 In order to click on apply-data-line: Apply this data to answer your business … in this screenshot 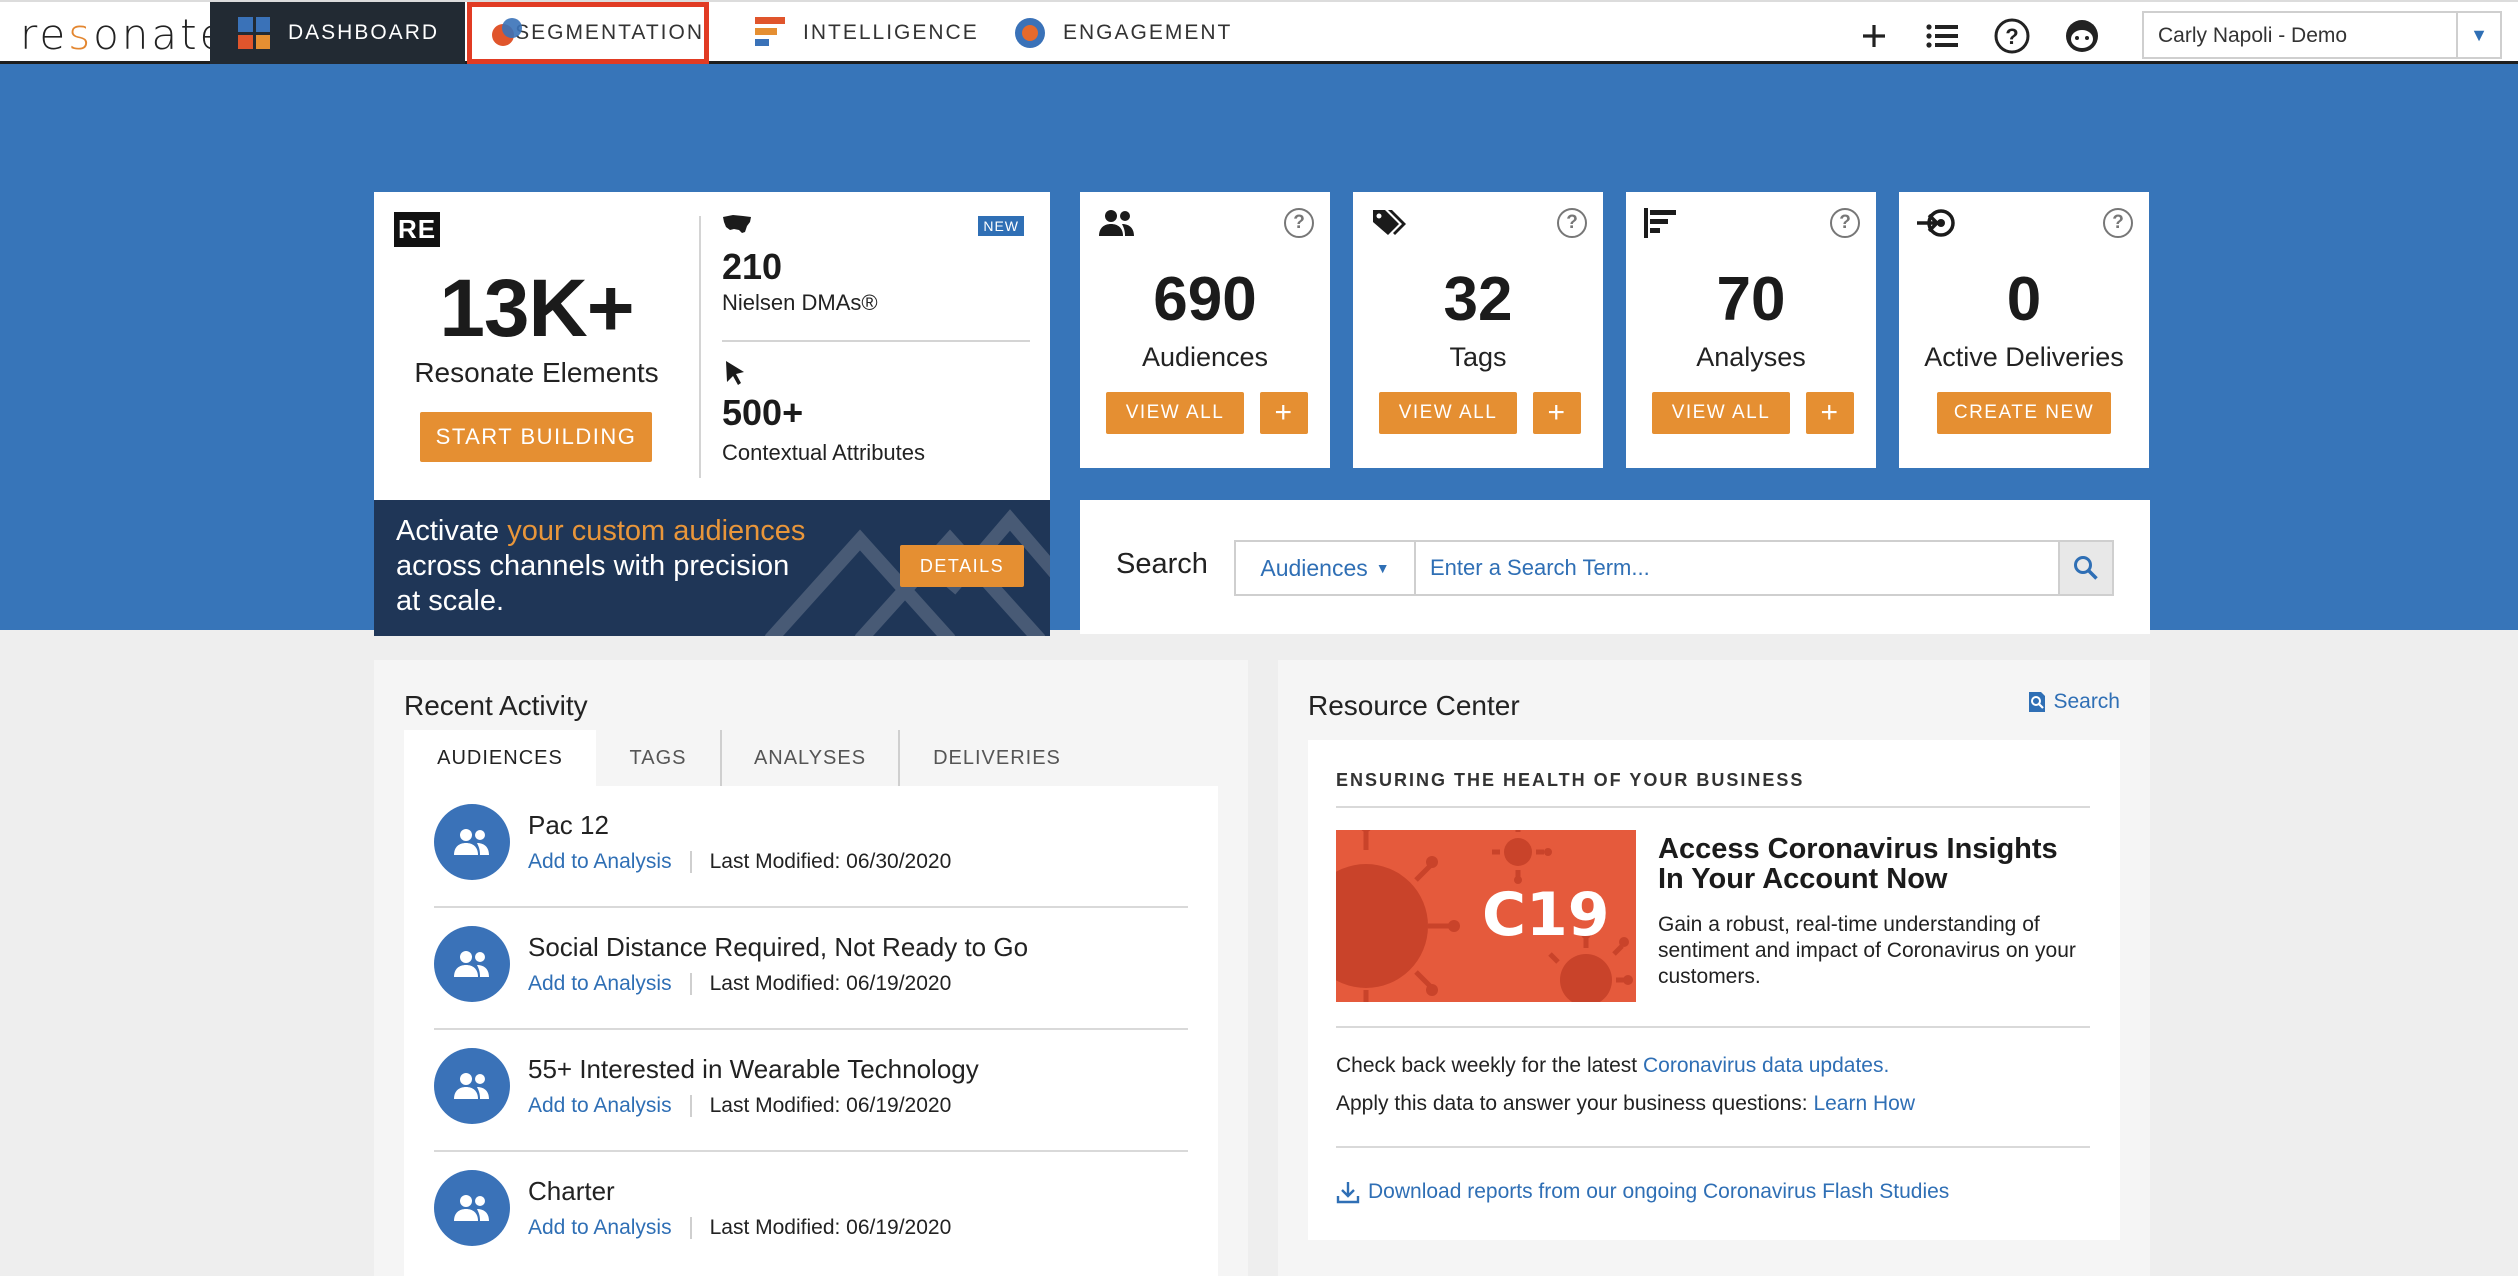, I will do `click(1625, 1103)`.